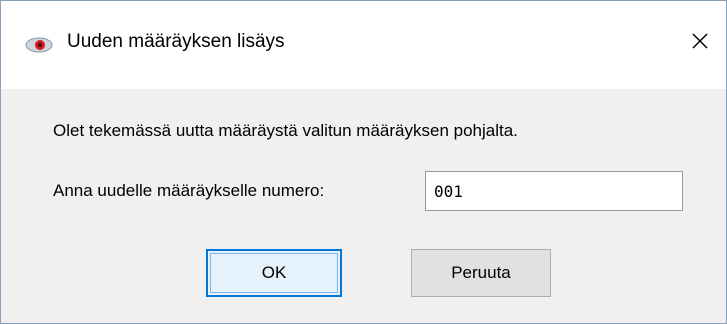 This screenshot has height=324, width=727. I want to click on cancel-button: Peruuta, so click(481, 273).